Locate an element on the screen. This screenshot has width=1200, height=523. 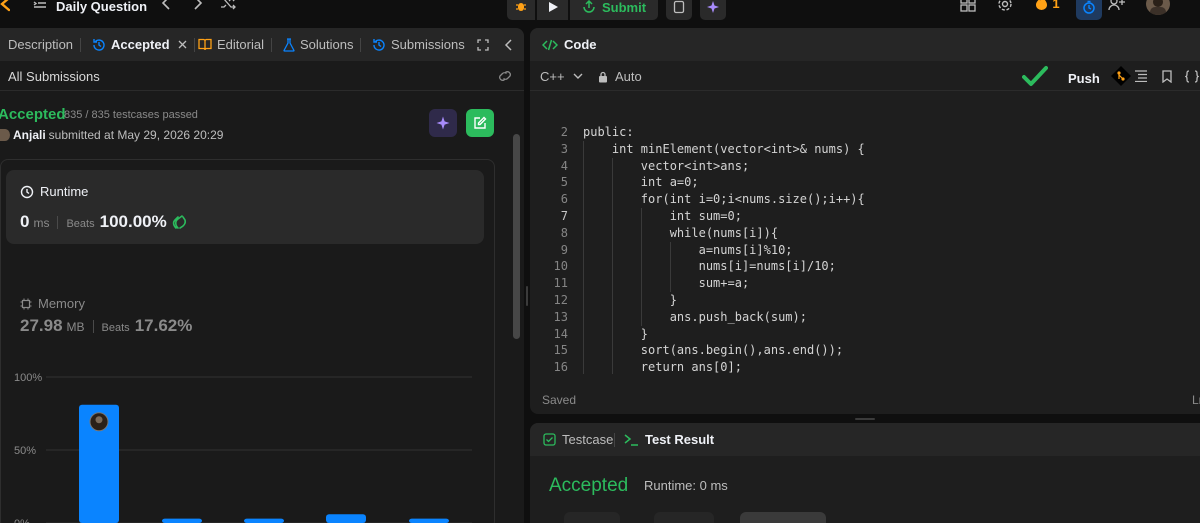
test-result-runtime: Runtime: 0 ms is located at coordinates (686, 485).